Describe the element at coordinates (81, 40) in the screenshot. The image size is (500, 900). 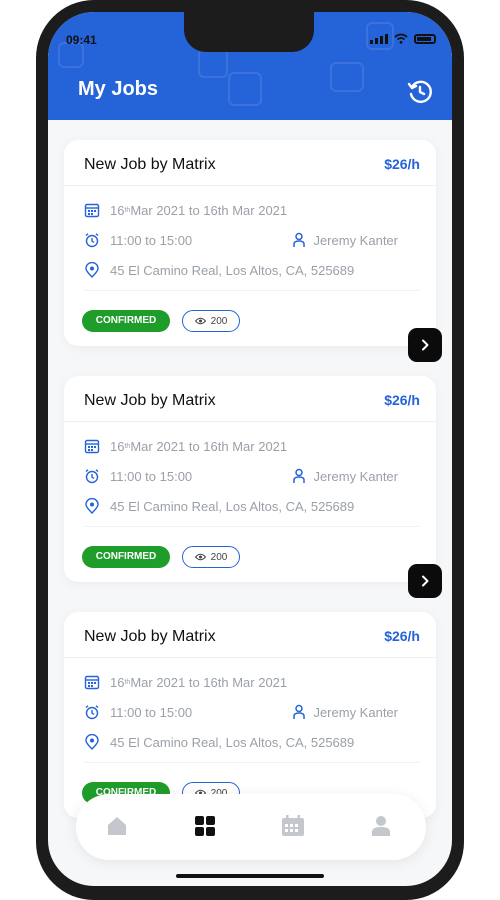
I see `status-time: 09:41` at that location.